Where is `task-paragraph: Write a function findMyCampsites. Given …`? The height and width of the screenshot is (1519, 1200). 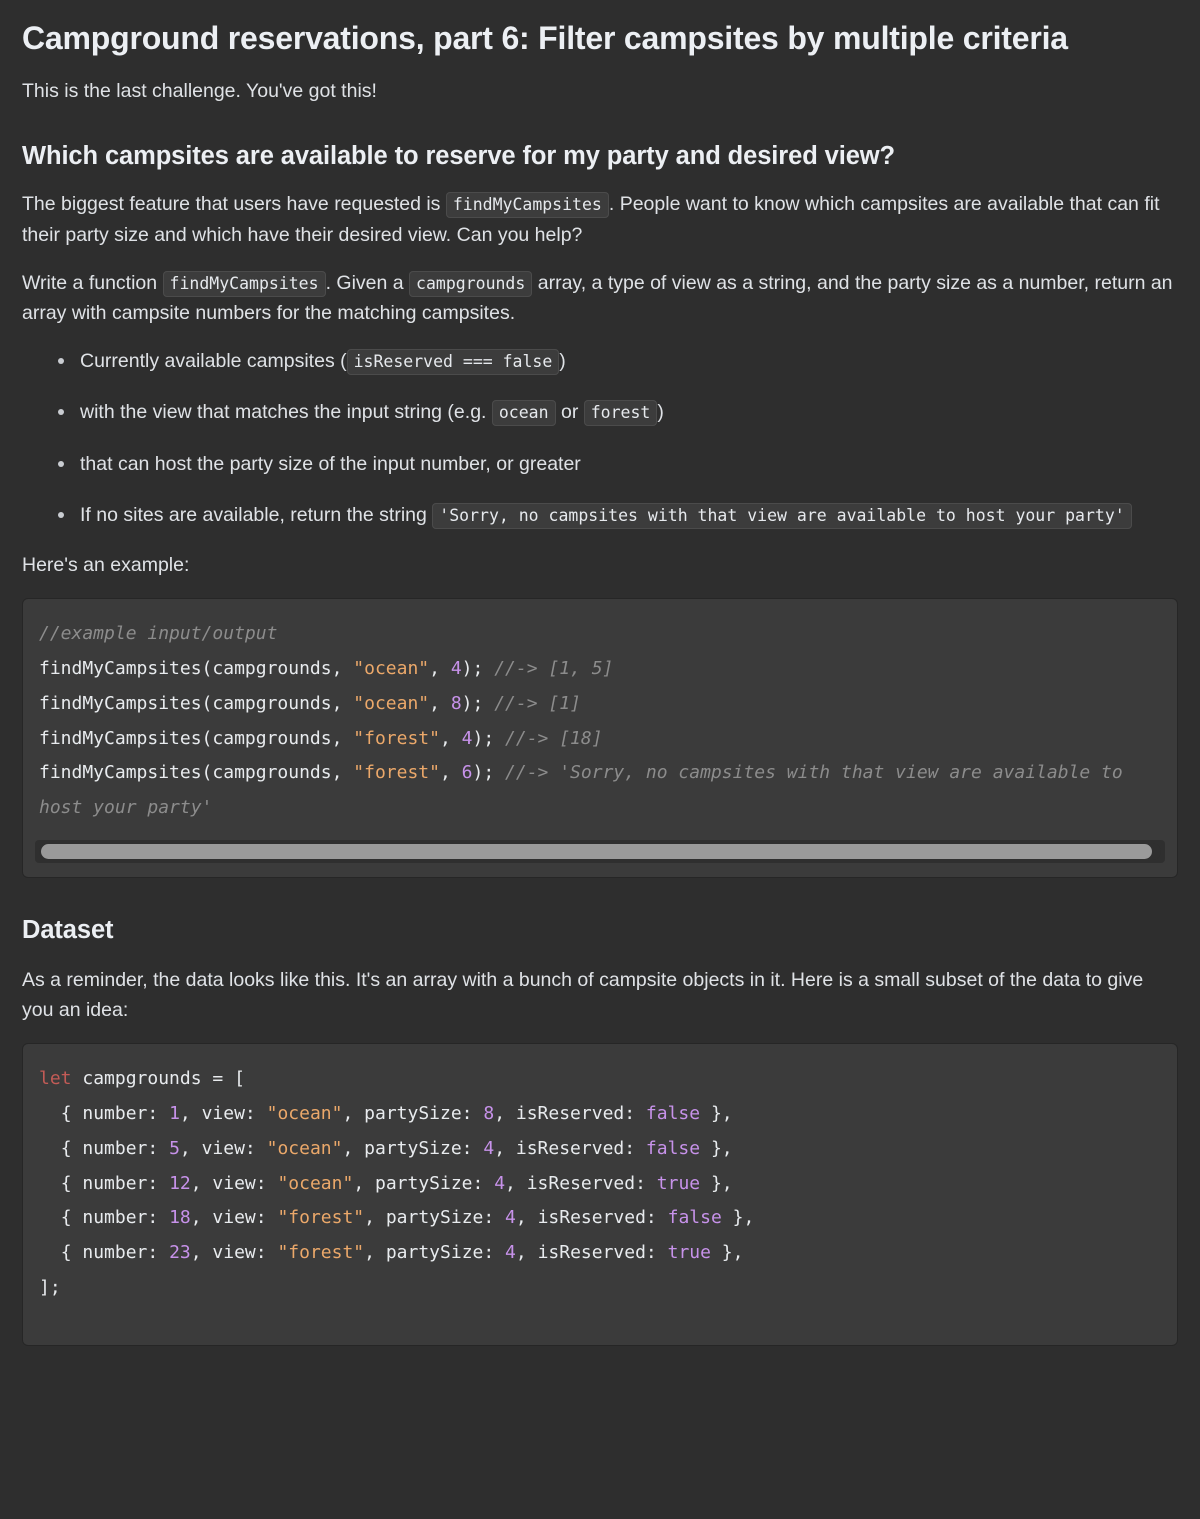
task-paragraph: Write a function findMyCampsites. Given … is located at coordinates (600, 298).